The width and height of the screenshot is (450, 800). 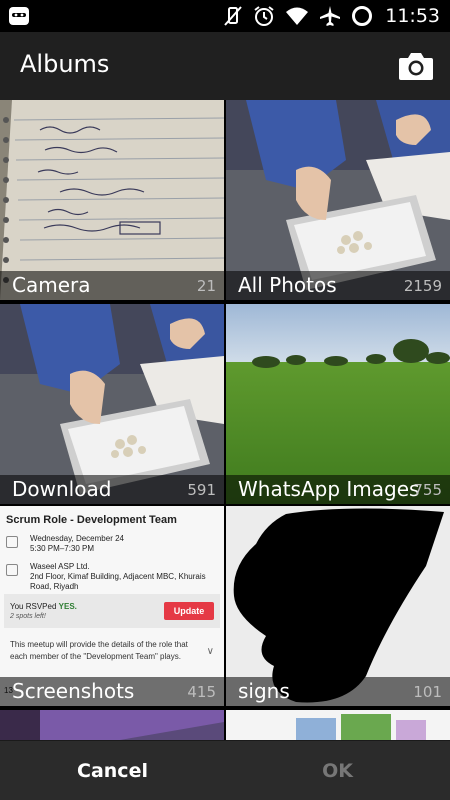 What do you see at coordinates (329, 489) in the screenshot?
I see `album-name: WhatsApp Images` at bounding box center [329, 489].